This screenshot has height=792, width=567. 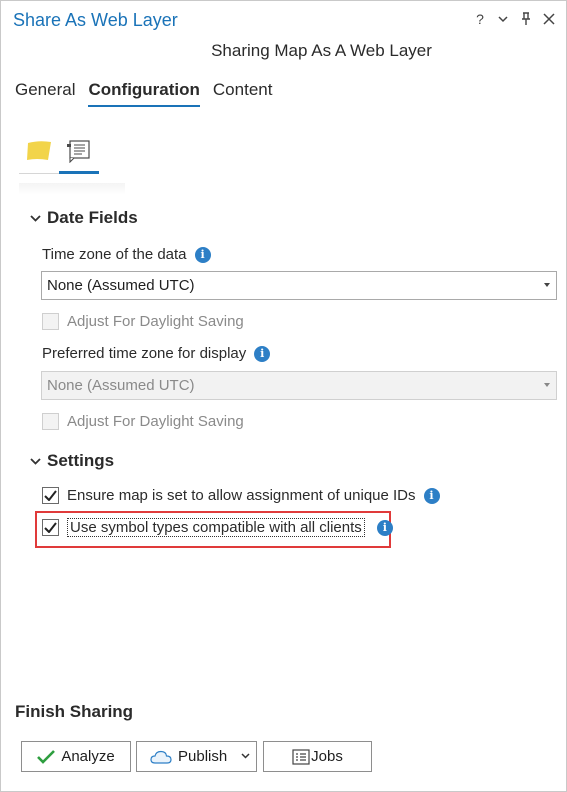 I want to click on preferred-tz-select: None (Assumed UTC), so click(x=299, y=385).